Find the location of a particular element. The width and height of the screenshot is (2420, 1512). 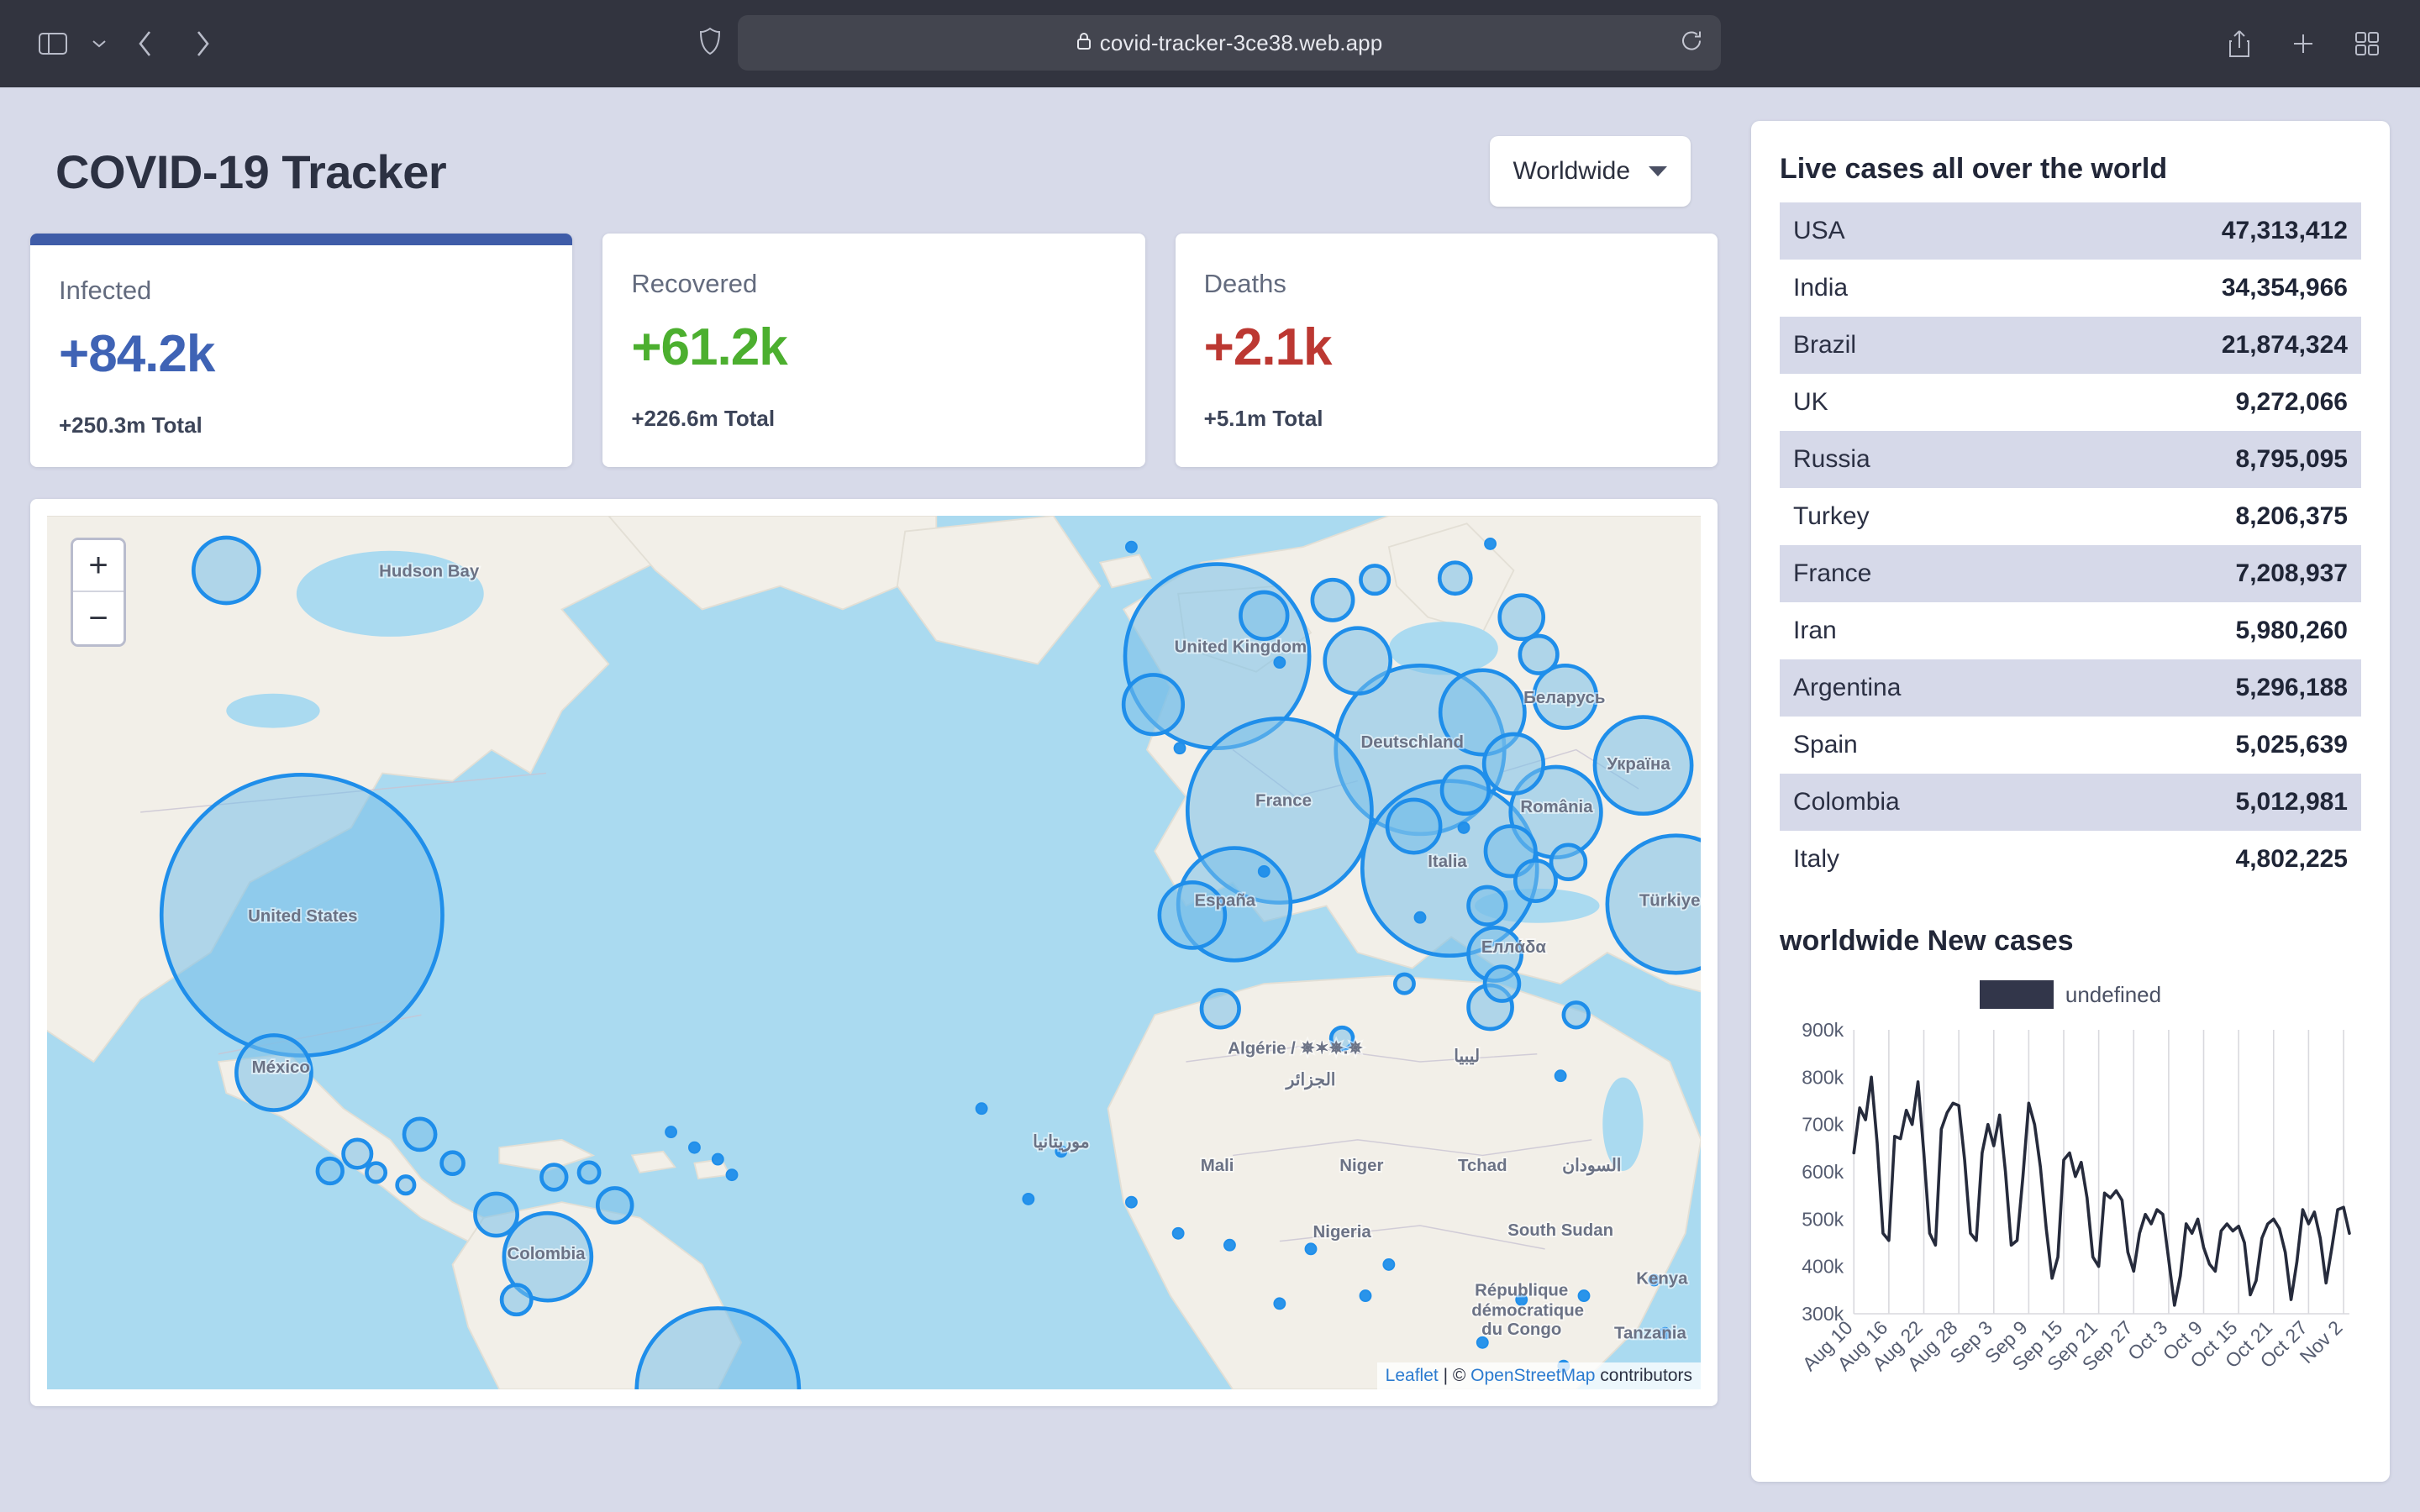

table-row: USA 47,313,412 is located at coordinates (2070, 231).